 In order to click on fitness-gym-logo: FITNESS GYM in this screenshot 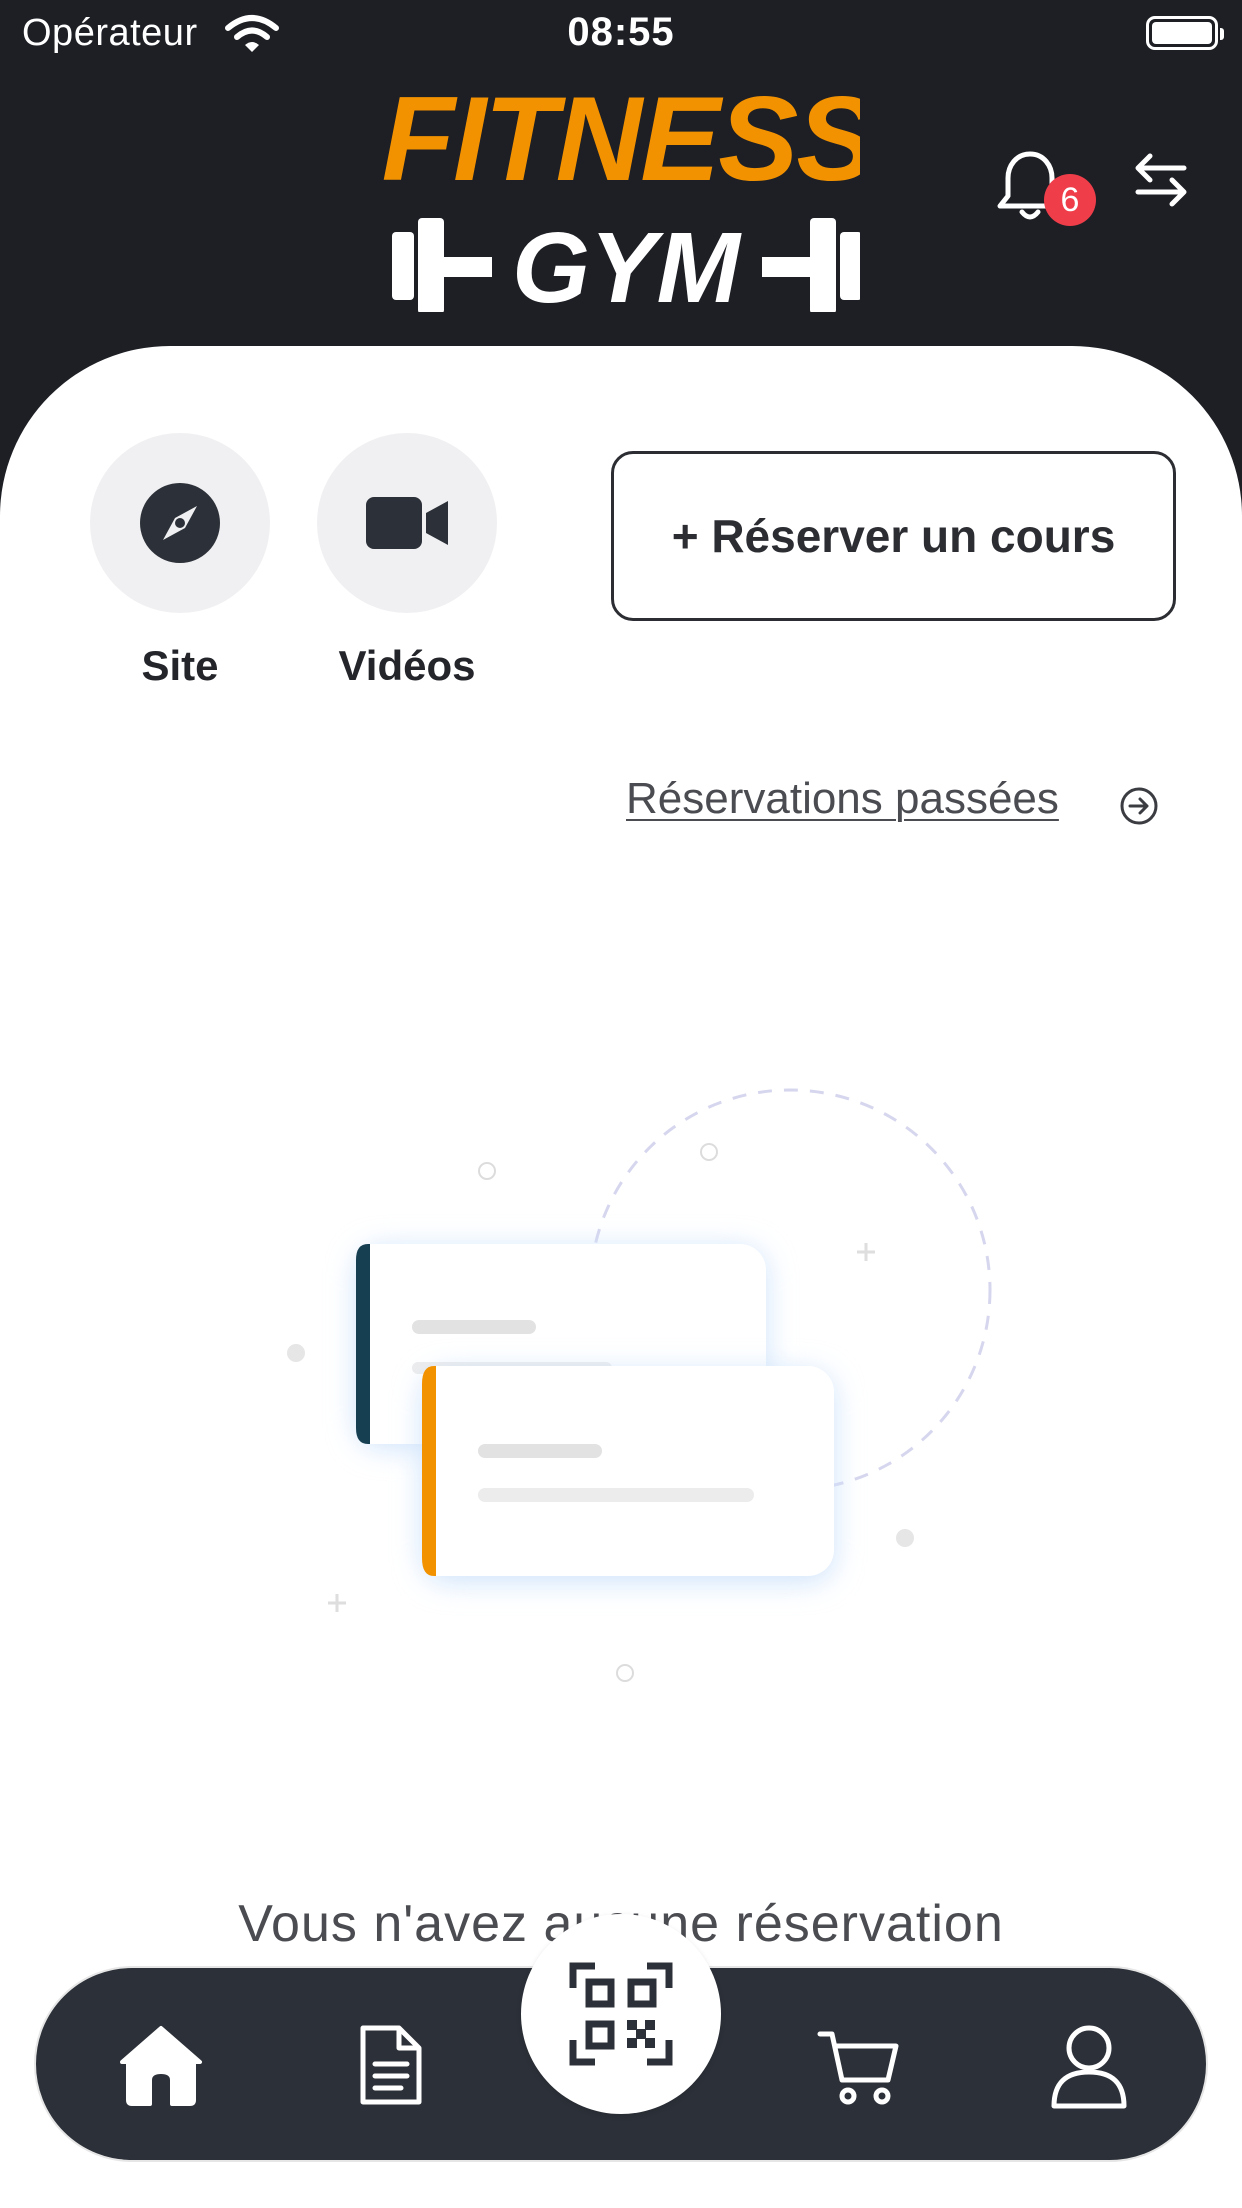, I will do `click(621, 192)`.